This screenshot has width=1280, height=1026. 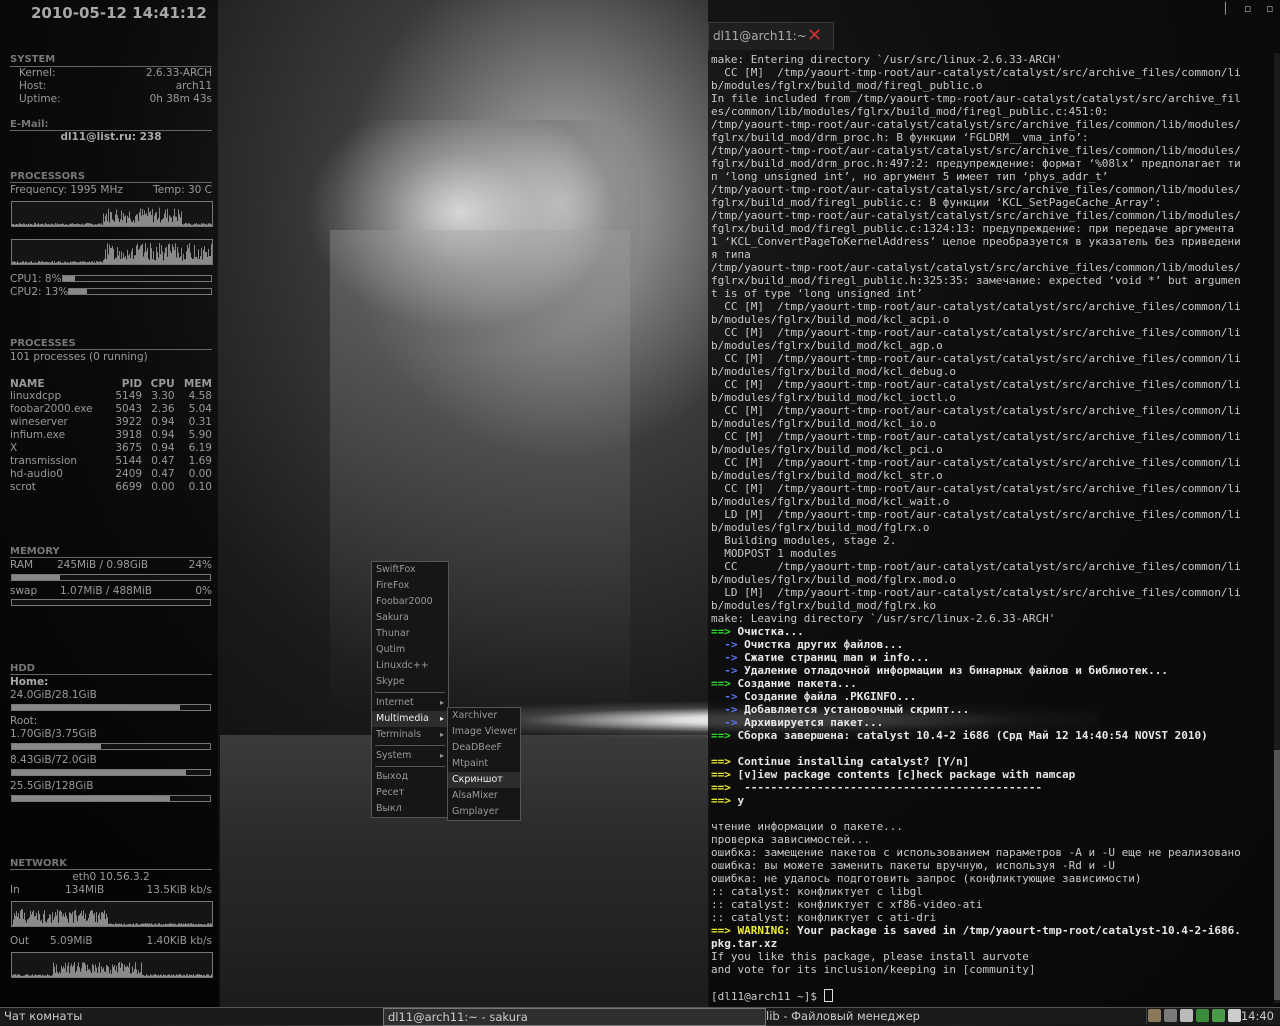 What do you see at coordinates (771, 36) in the screenshot?
I see `terminal-tab: dl11@arch11:~ ✕` at bounding box center [771, 36].